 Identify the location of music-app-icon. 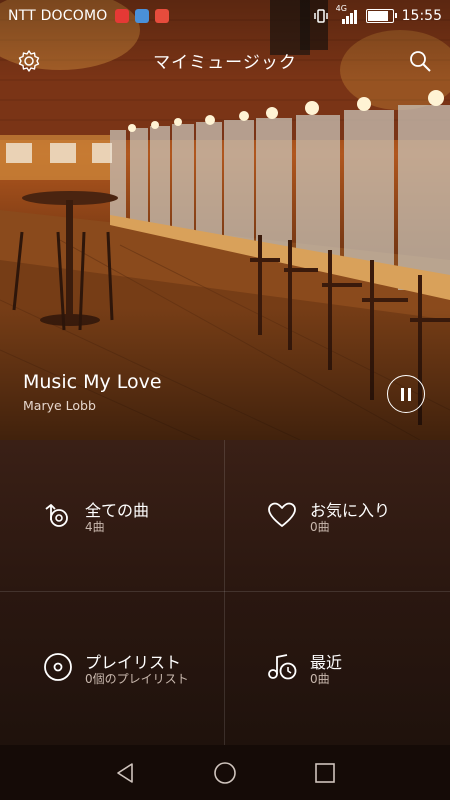
(122, 16).